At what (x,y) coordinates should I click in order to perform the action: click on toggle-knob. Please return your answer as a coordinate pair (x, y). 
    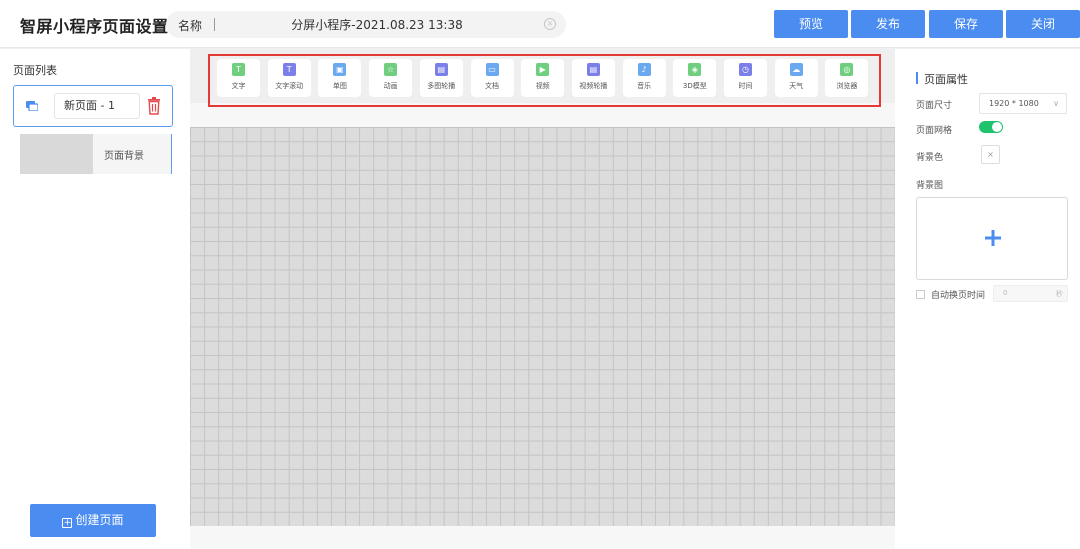
    Looking at the image, I should click on (997, 127).